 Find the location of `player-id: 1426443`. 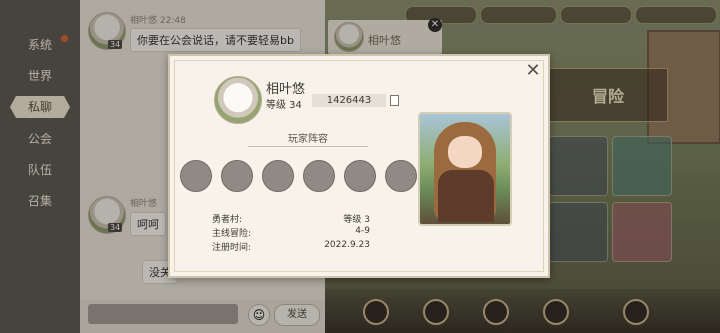

player-id: 1426443 is located at coordinates (349, 100).